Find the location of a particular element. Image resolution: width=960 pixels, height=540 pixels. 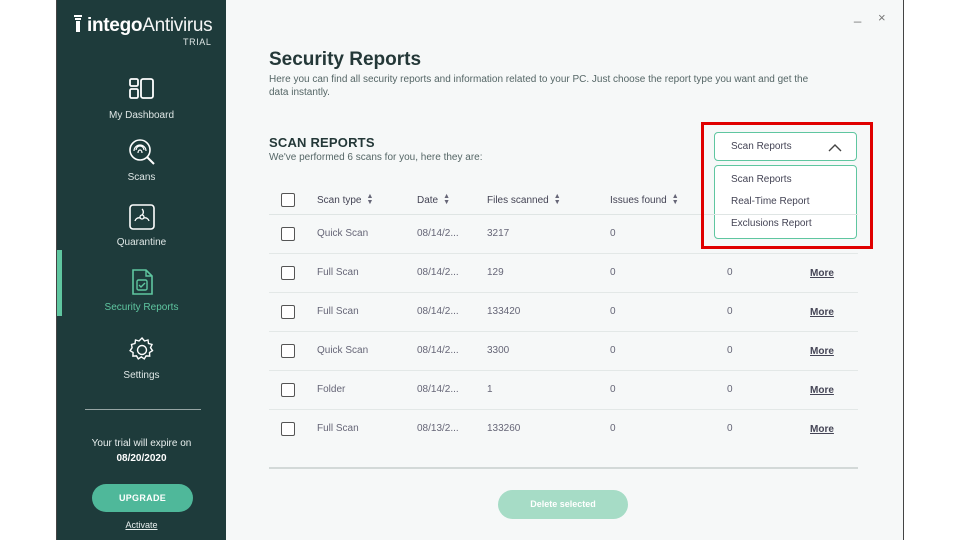

column-header-date: Date ▲ ▼ is located at coordinates (434, 199).